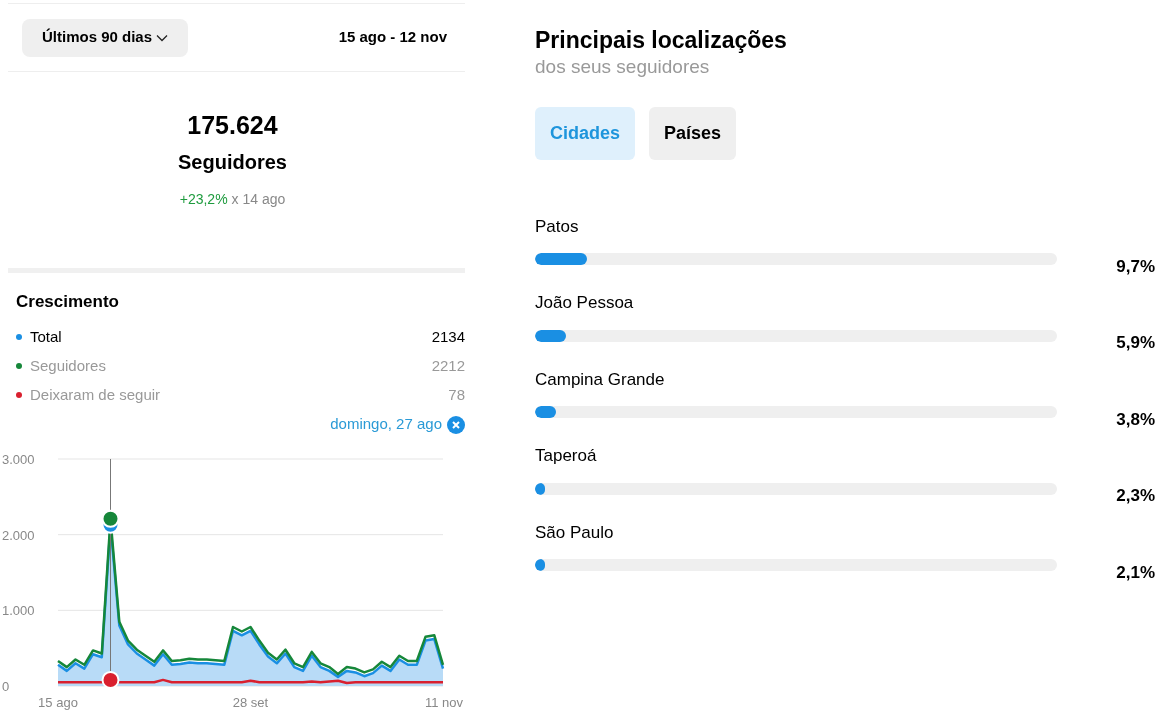 The image size is (1163, 717). What do you see at coordinates (557, 226) in the screenshot?
I see `city-name: Patos` at bounding box center [557, 226].